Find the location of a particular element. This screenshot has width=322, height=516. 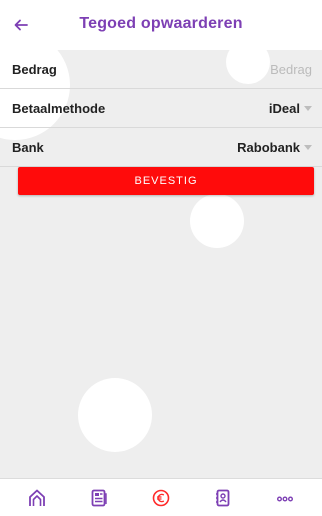

payment-method-row: Betaalmethode iDeal is located at coordinates (161, 108).